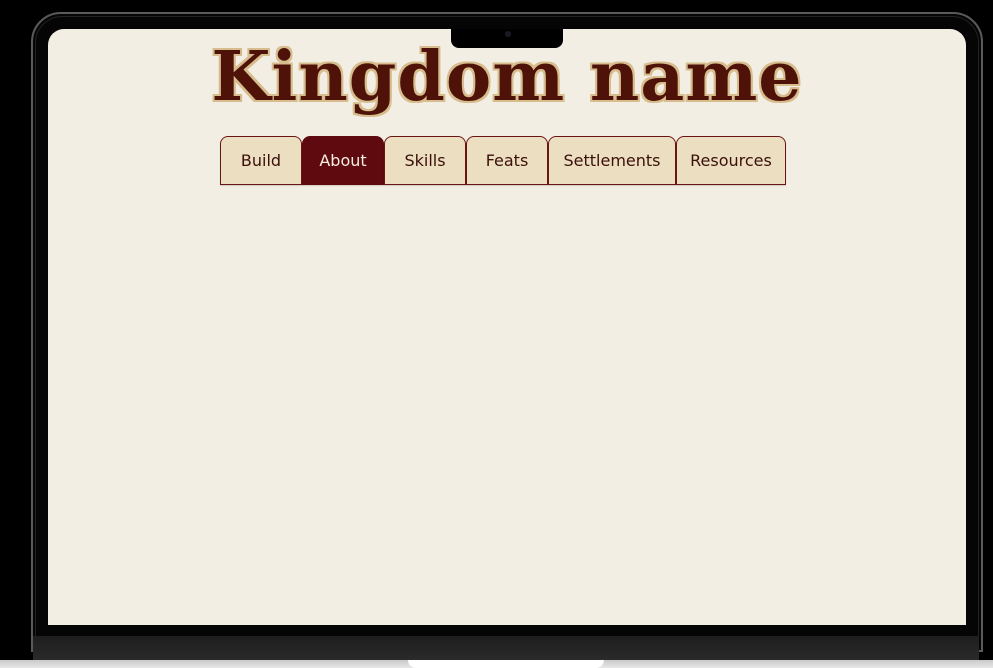 The image size is (993, 668). What do you see at coordinates (425, 160) in the screenshot?
I see `tab-skills: Skills` at bounding box center [425, 160].